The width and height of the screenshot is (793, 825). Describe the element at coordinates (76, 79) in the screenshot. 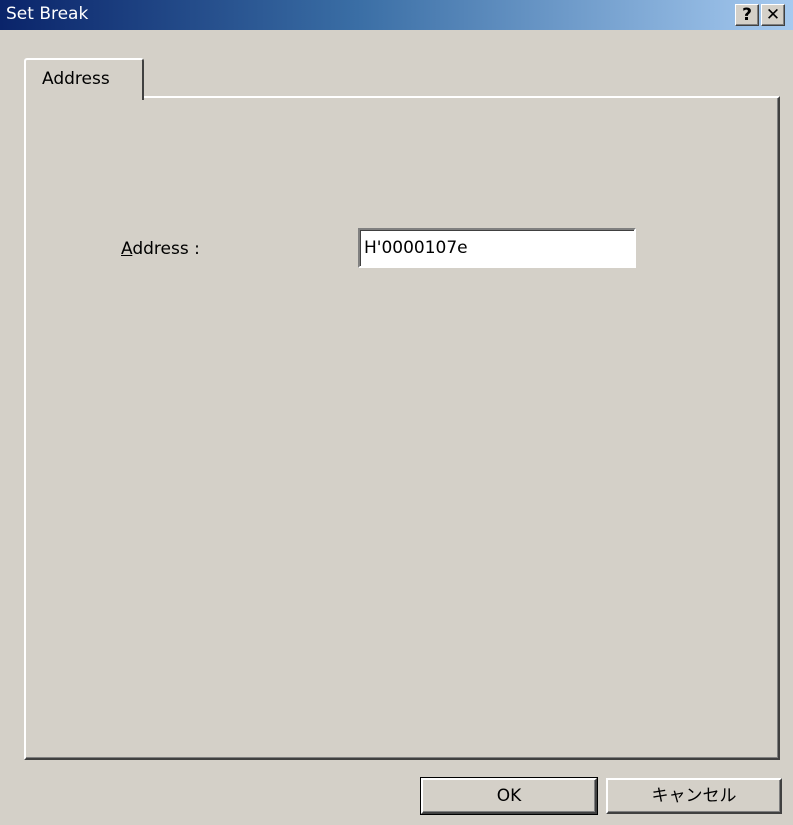

I see `tab-address-label: Address` at that location.